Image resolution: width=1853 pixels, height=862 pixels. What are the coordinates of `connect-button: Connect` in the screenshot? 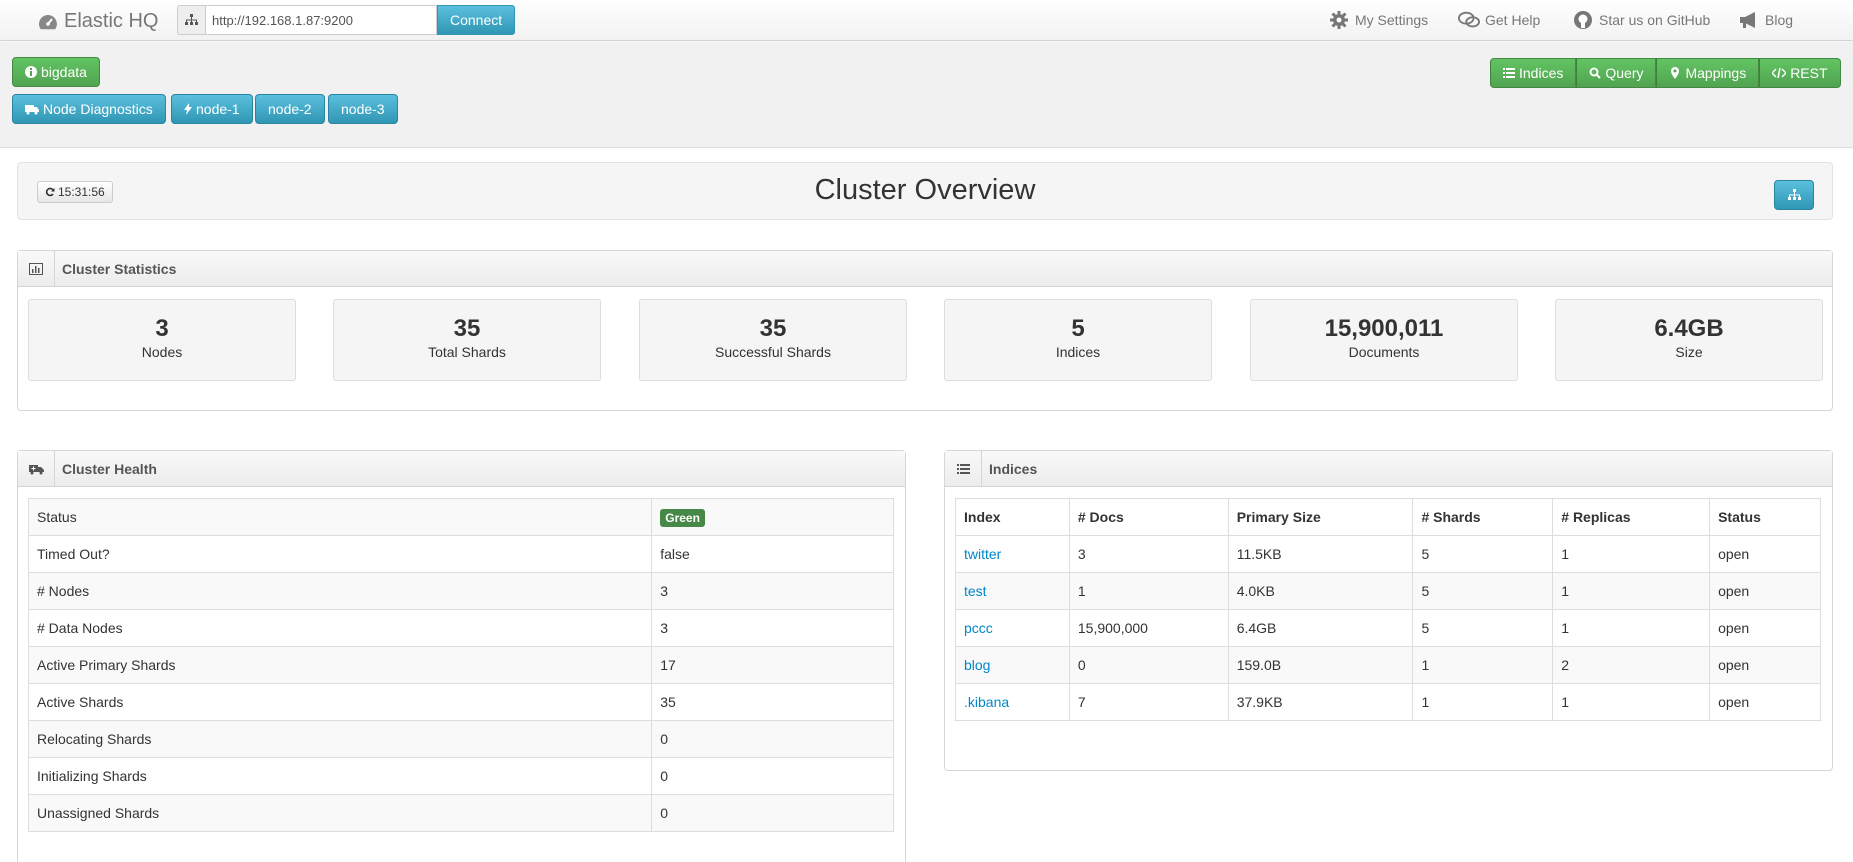 It's located at (476, 20).